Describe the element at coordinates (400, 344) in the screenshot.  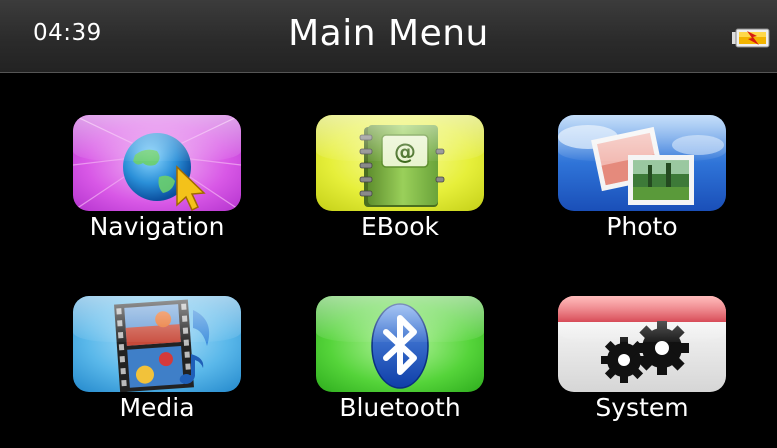
I see `bluetooth-icon` at that location.